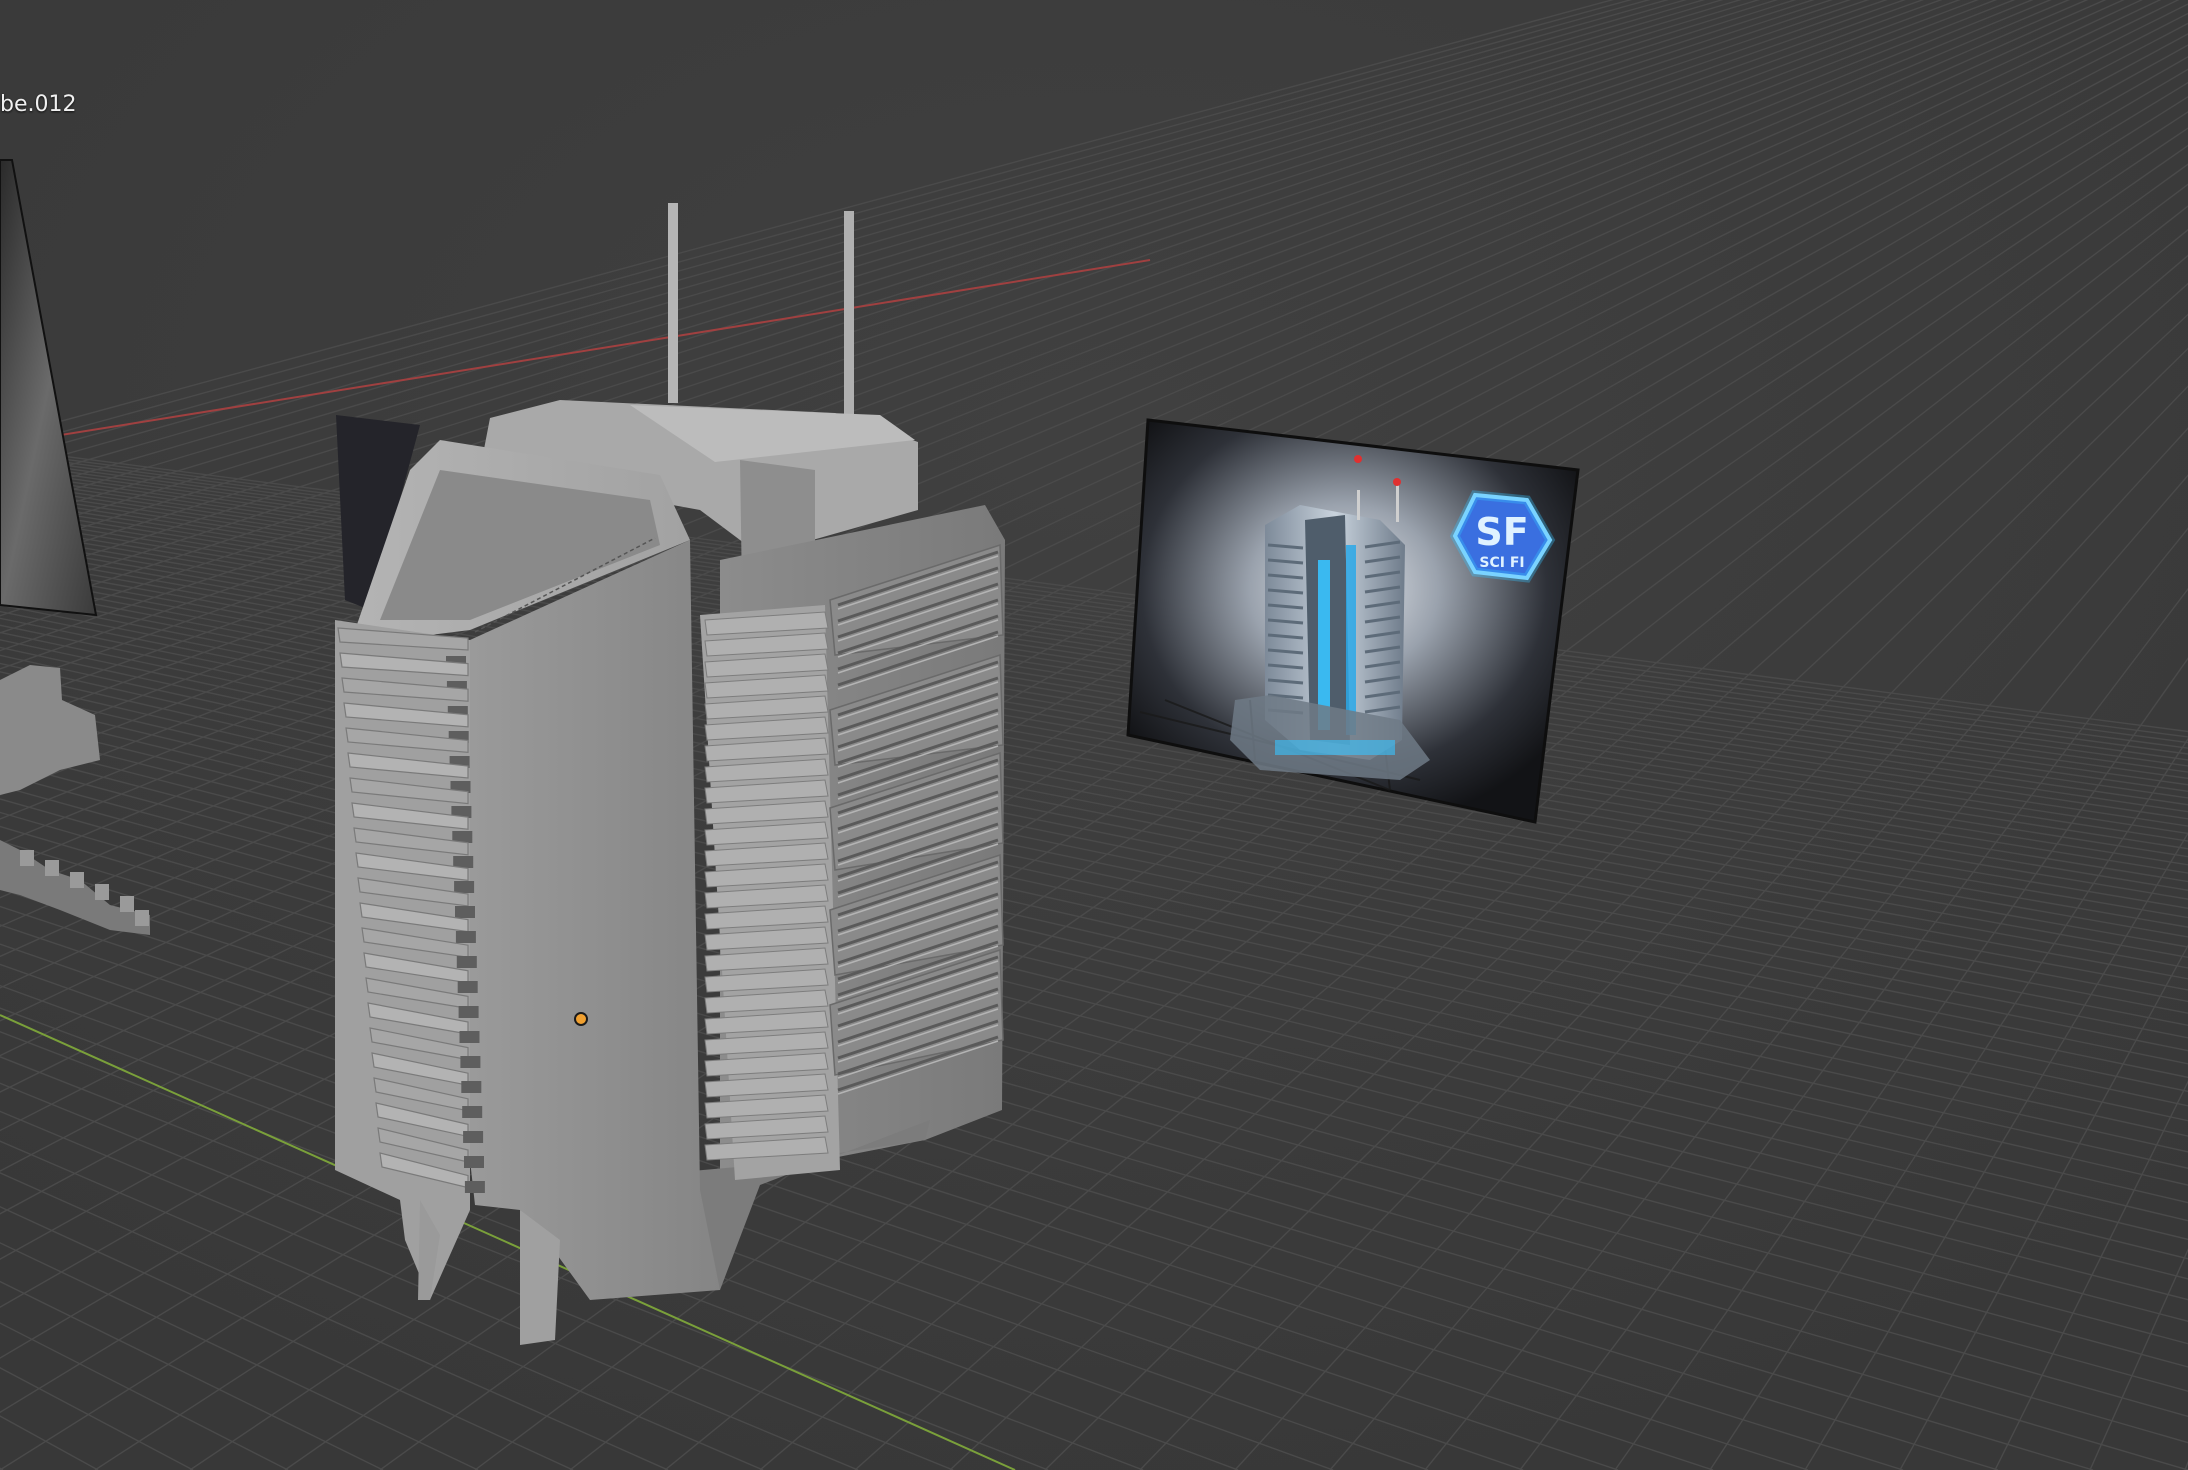  I want to click on sf-badge-line1: SF, so click(1501, 532).